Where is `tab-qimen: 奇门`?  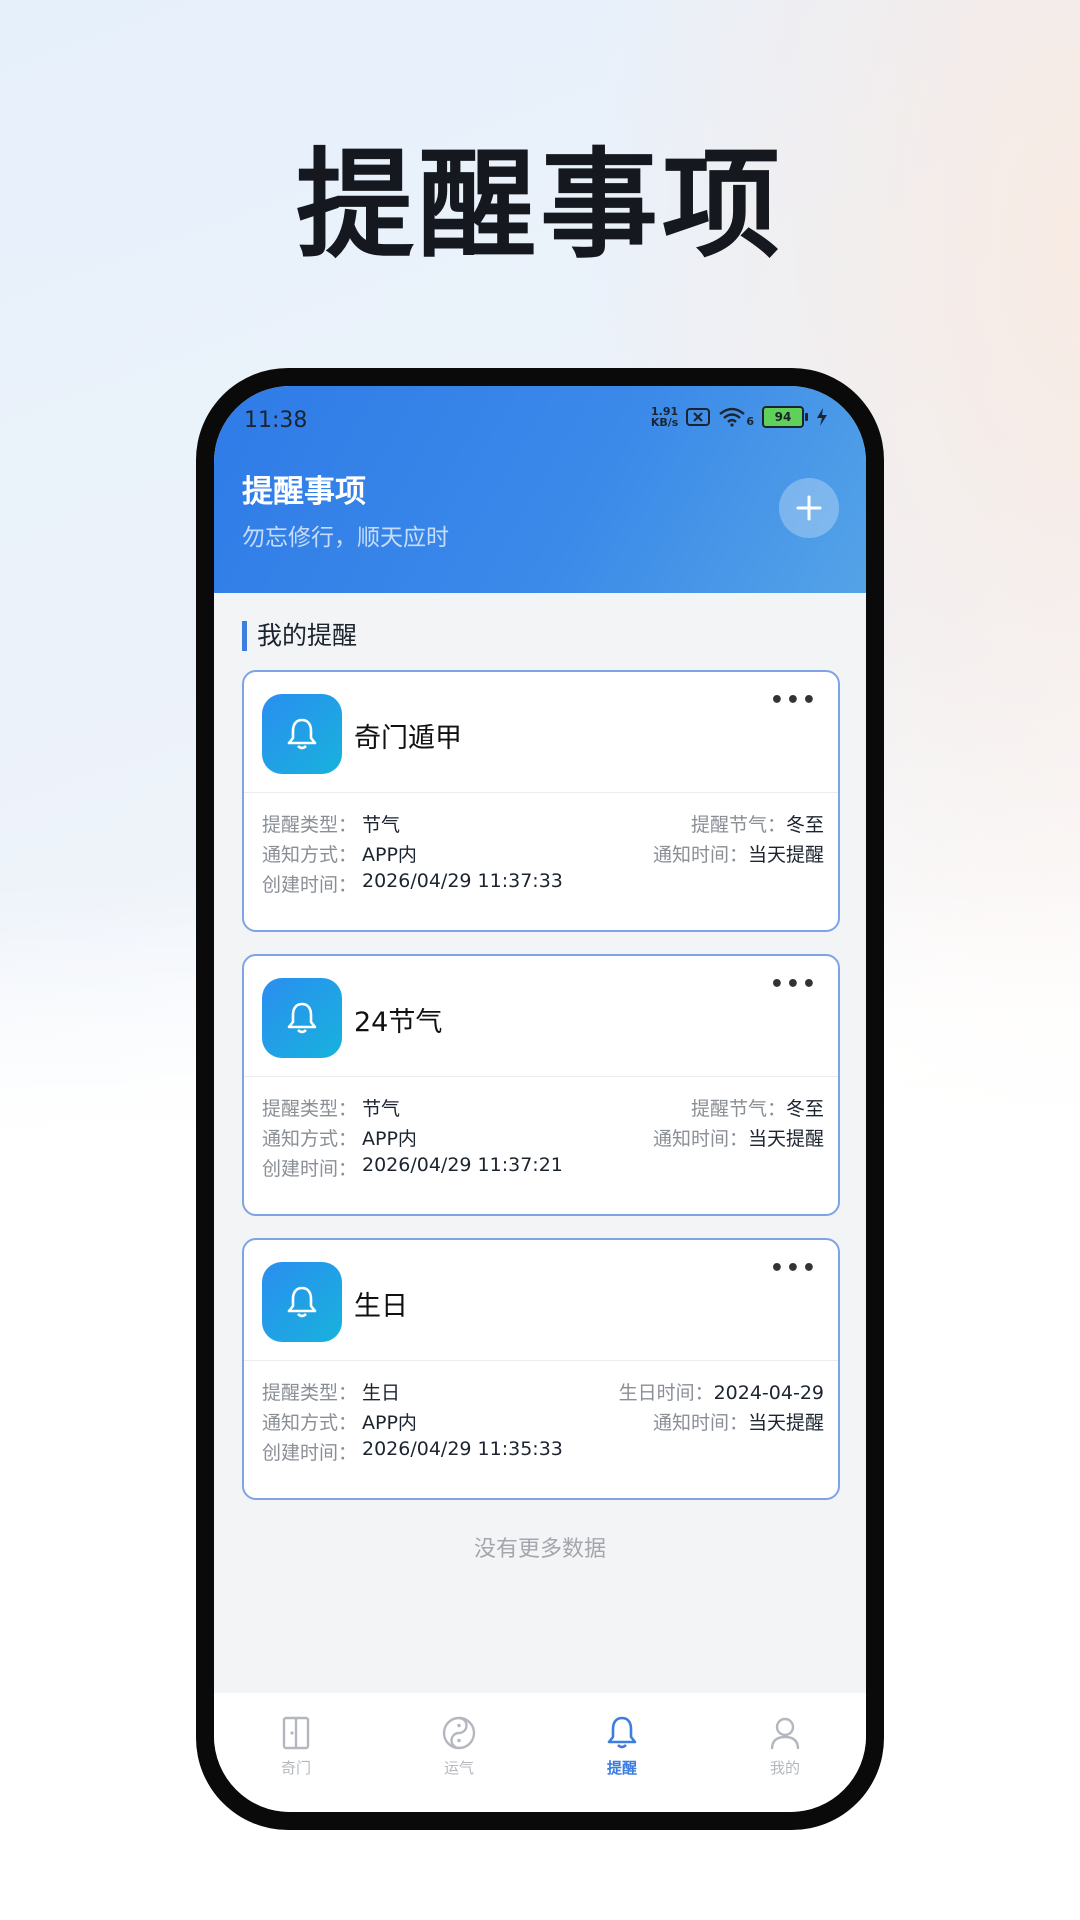
tab-qimen: 奇门 is located at coordinates (296, 1746).